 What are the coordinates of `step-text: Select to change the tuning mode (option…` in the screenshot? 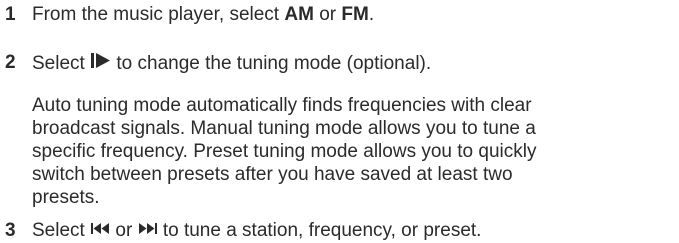 It's located at (231, 63).